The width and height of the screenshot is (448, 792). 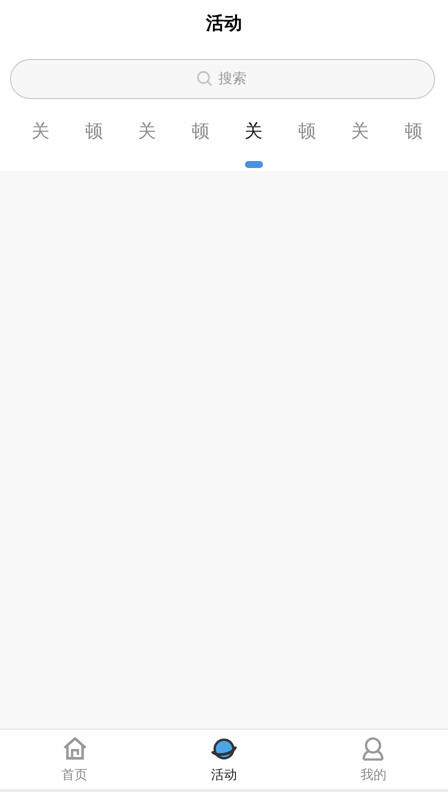 What do you see at coordinates (224, 23) in the screenshot?
I see `page-title: 活动` at bounding box center [224, 23].